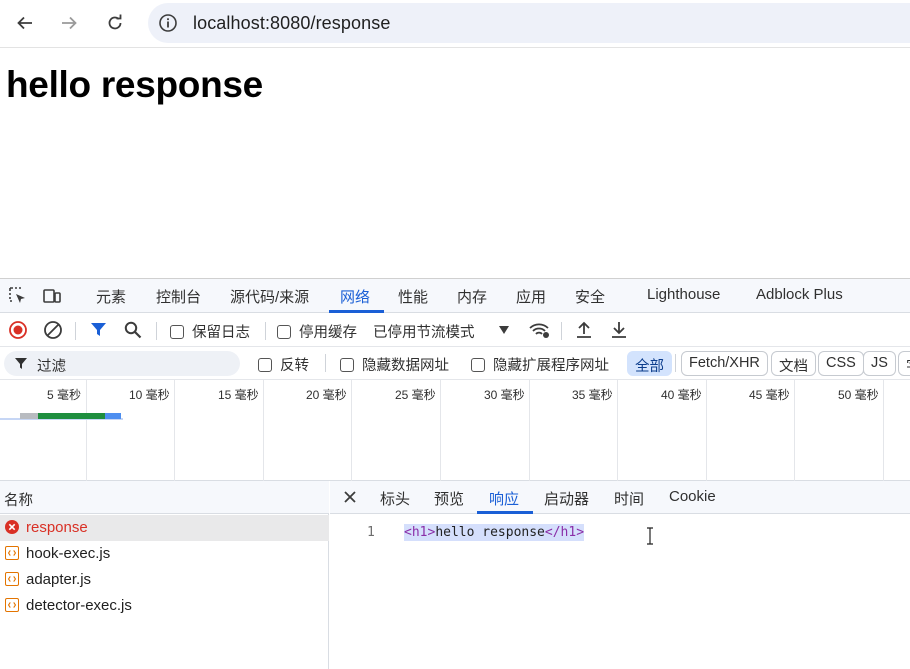 Image resolution: width=910 pixels, height=669 pixels. I want to click on request-name: hook-exec.js, so click(68, 553).